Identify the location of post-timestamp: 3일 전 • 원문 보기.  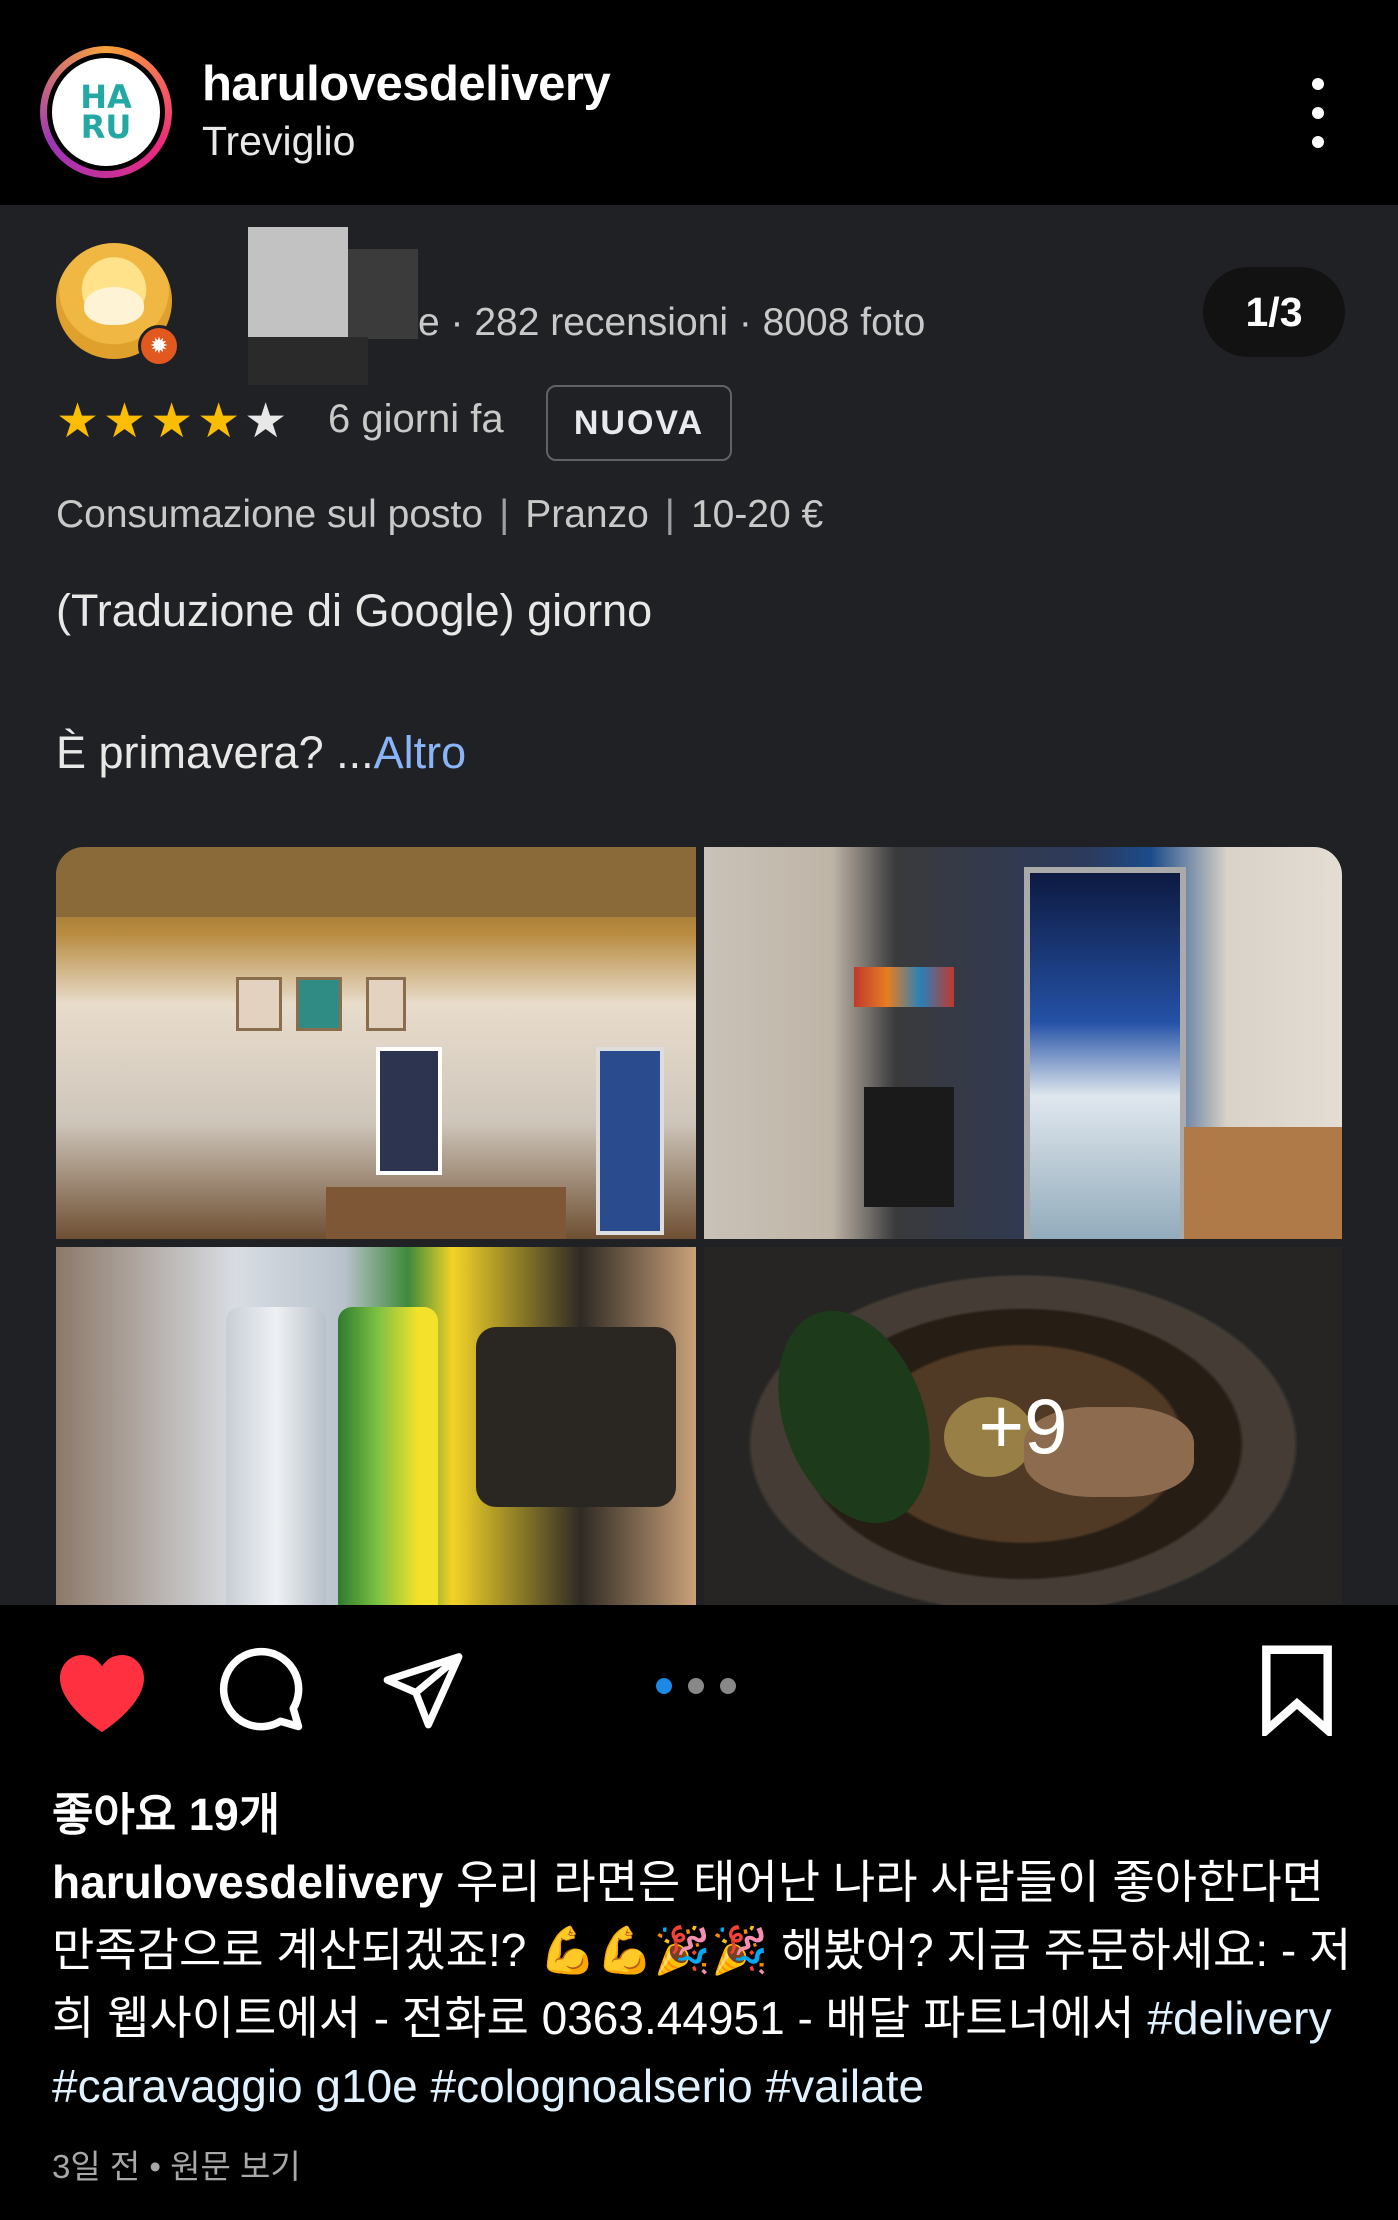
(176, 2164).